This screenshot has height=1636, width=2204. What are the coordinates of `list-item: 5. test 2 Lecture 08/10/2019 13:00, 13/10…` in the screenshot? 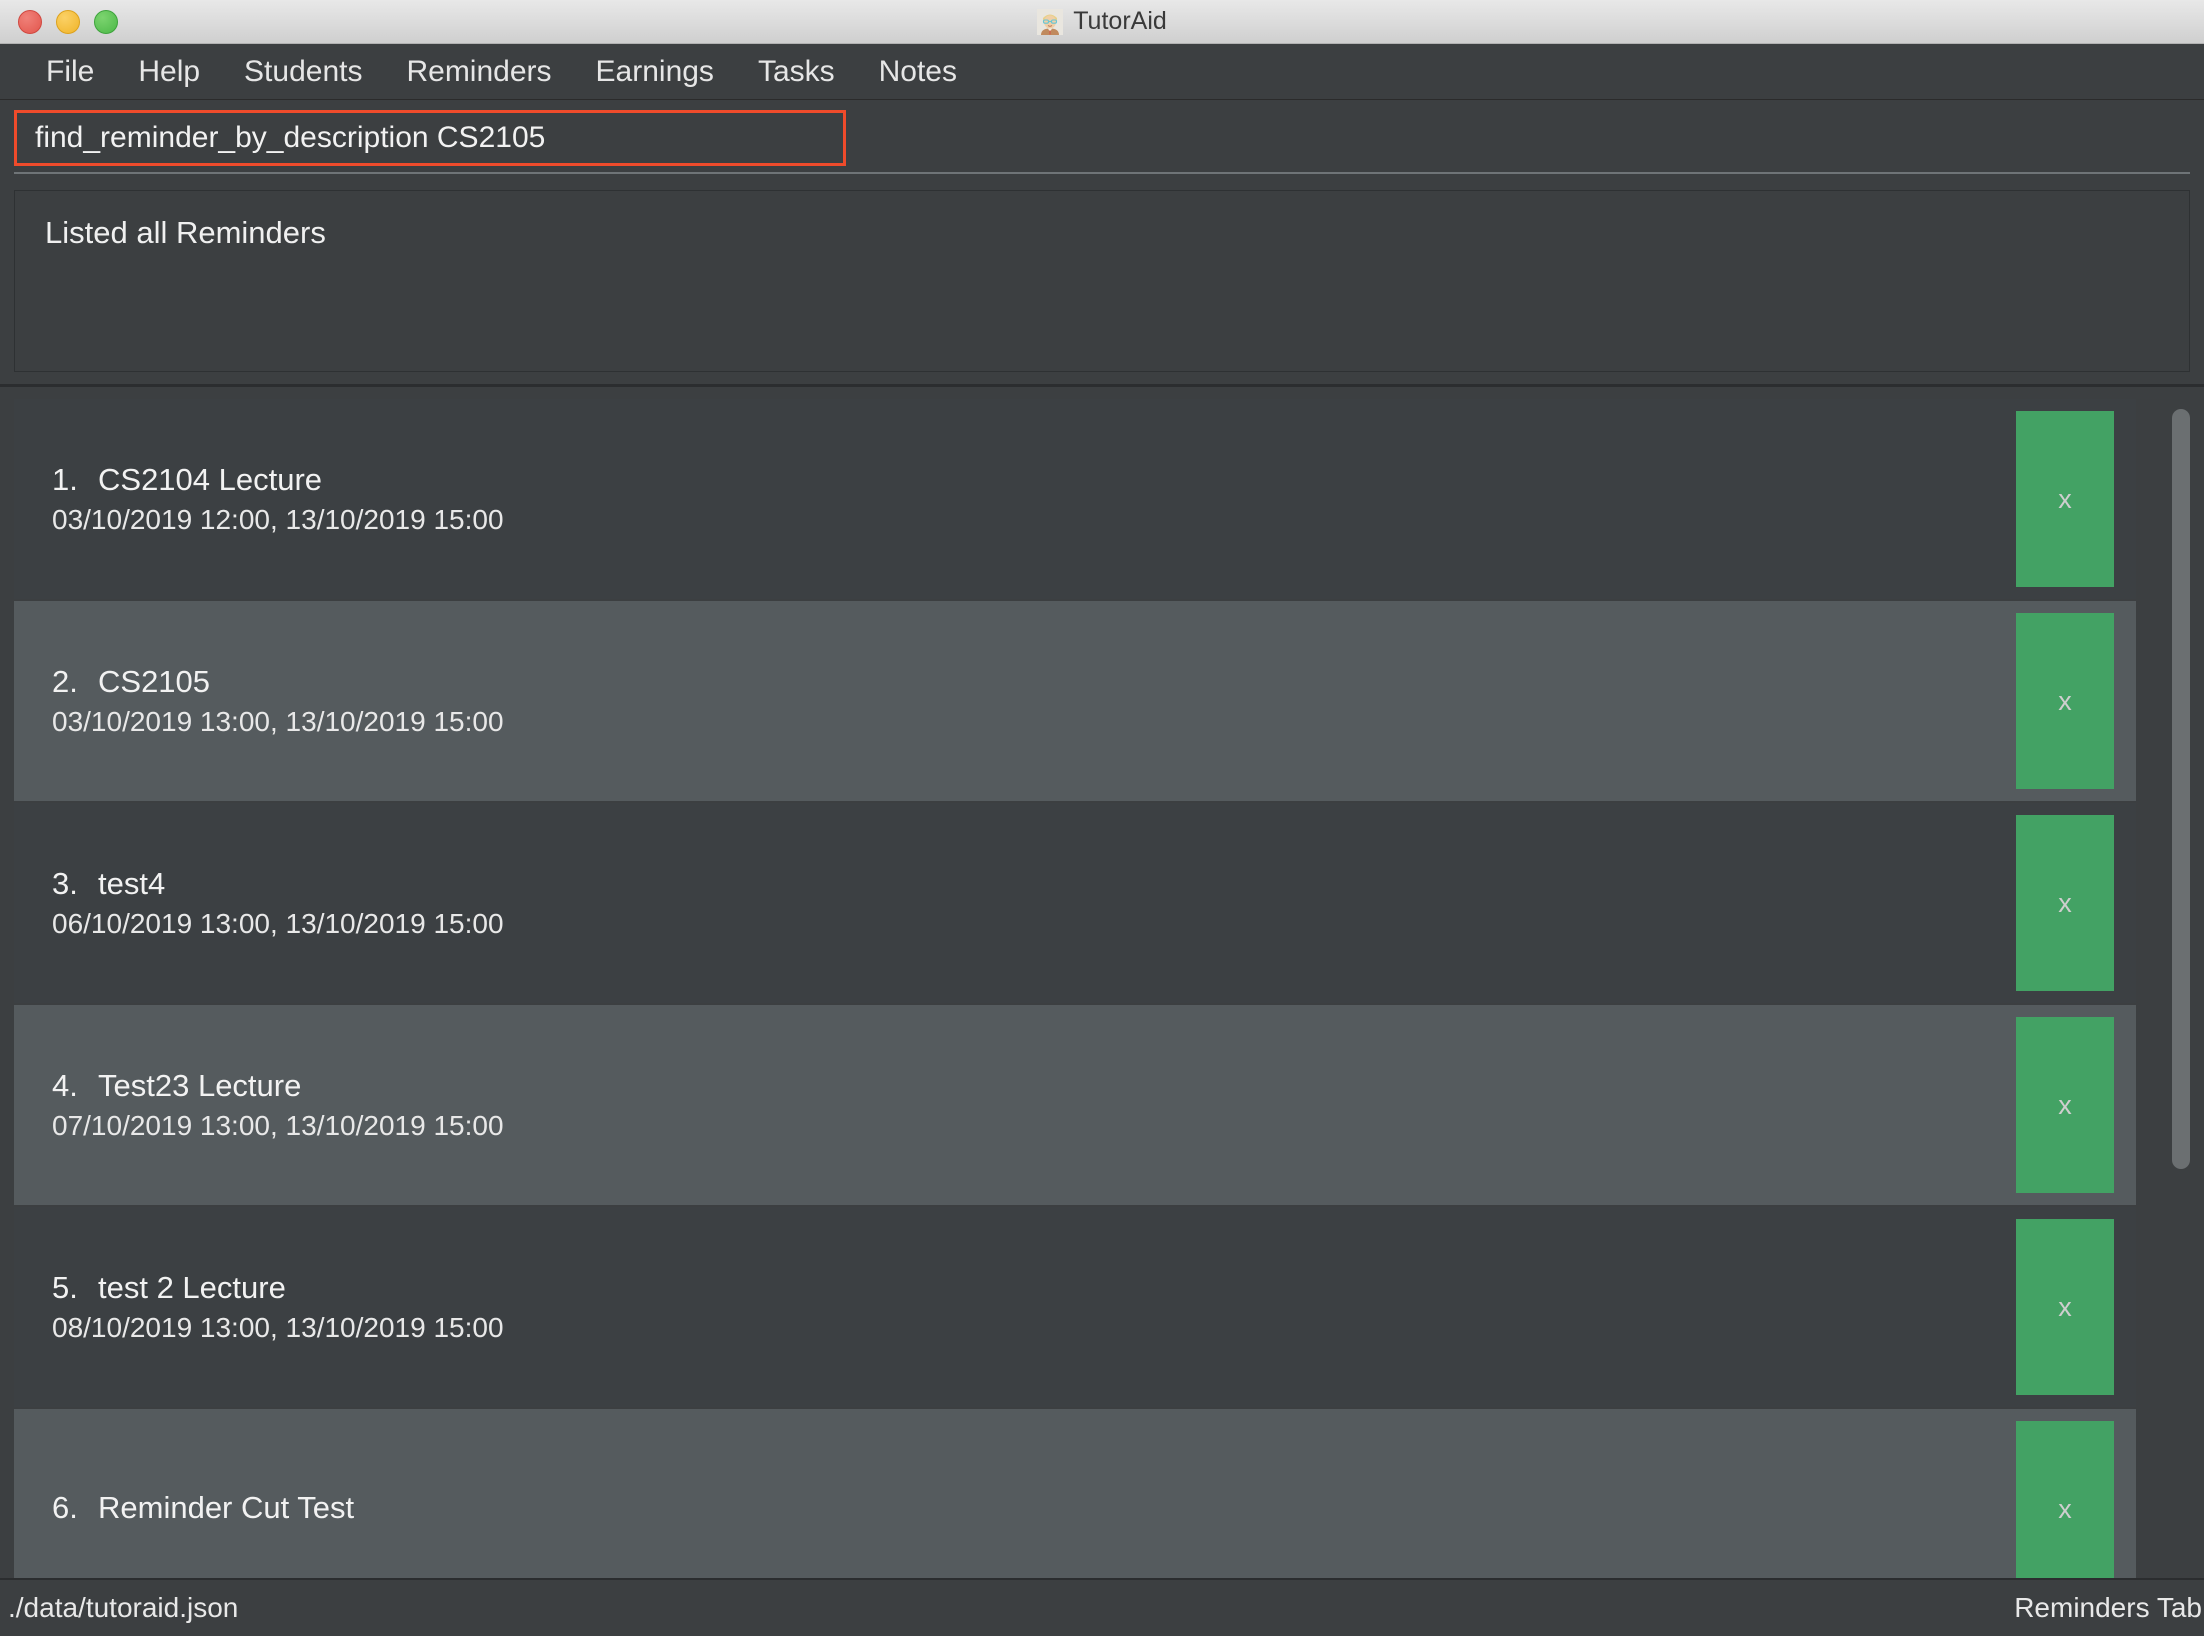 It's located at (1075, 1307).